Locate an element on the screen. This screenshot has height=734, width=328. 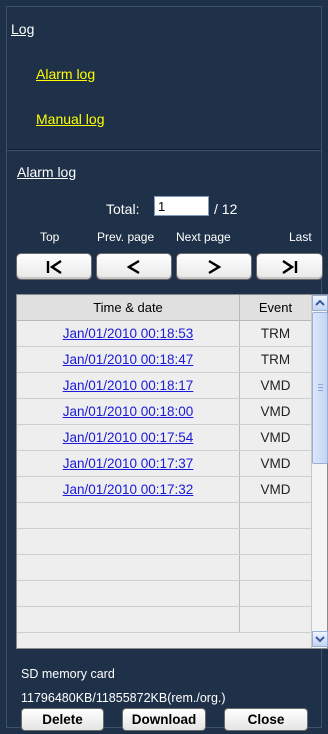
column-header-time: Time & date is located at coordinates (128, 308).